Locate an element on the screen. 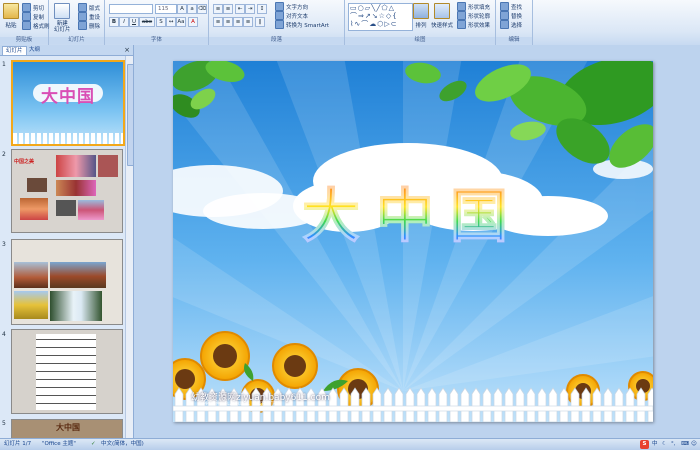 Image resolution: width=700 pixels, height=450 pixels. tab-slides: 幻灯片 is located at coordinates (14, 50).